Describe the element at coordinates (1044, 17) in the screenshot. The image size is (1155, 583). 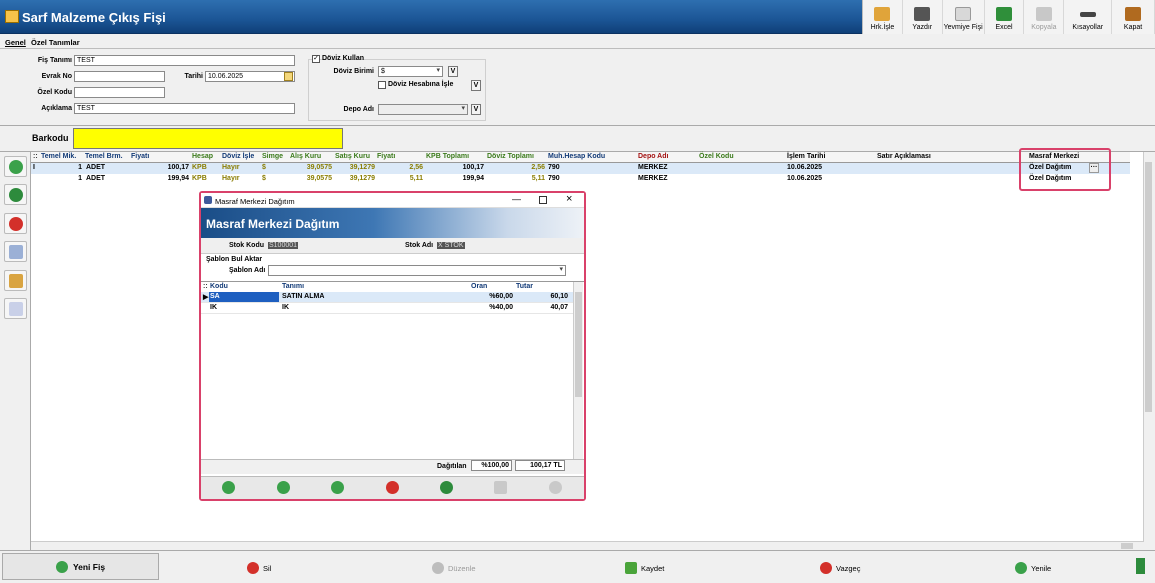
I see `kopyala-button: Kopyala` at that location.